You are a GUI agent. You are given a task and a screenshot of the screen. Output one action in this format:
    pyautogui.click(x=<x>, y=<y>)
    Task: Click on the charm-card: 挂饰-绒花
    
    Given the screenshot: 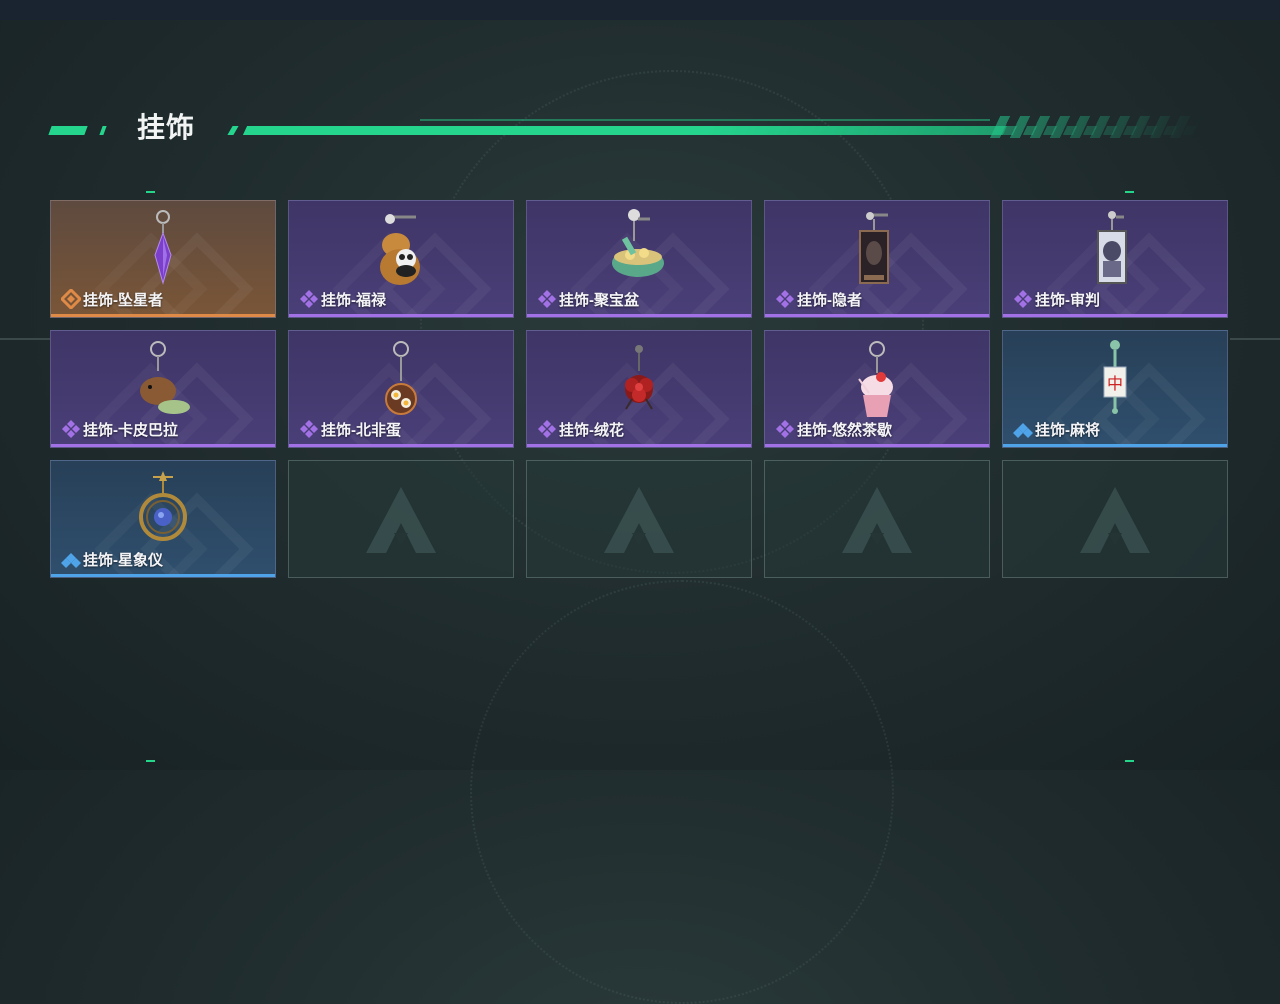 What is the action you would take?
    pyautogui.click(x=639, y=389)
    